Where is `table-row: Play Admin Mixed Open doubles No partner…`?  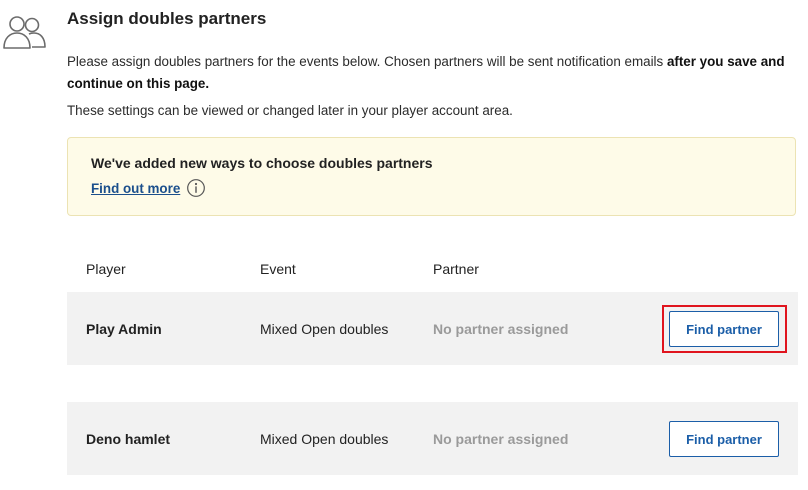 table-row: Play Admin Mixed Open doubles No partner… is located at coordinates (432, 328).